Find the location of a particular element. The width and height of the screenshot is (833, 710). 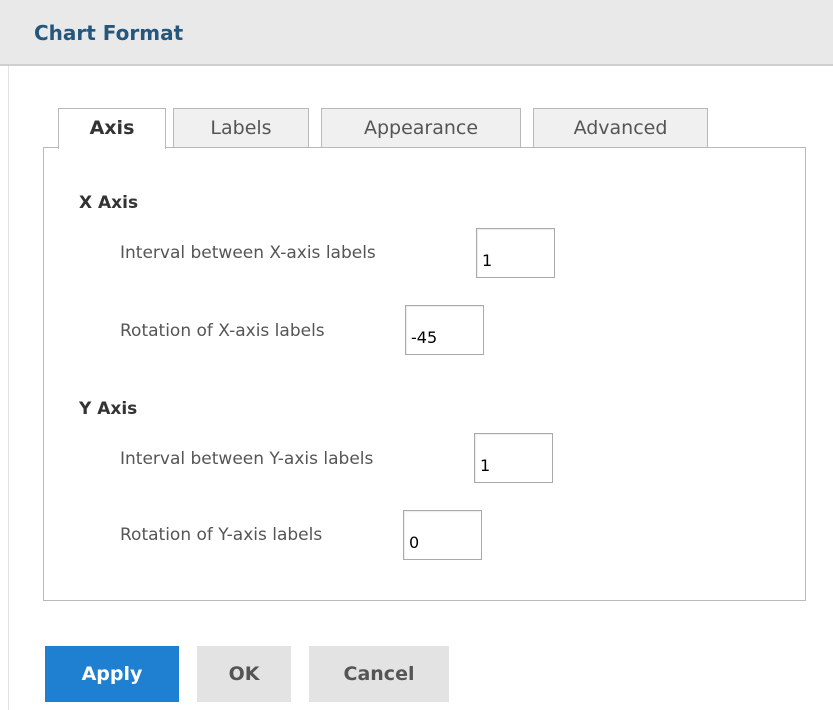

apply-button: Apply is located at coordinates (112, 674).